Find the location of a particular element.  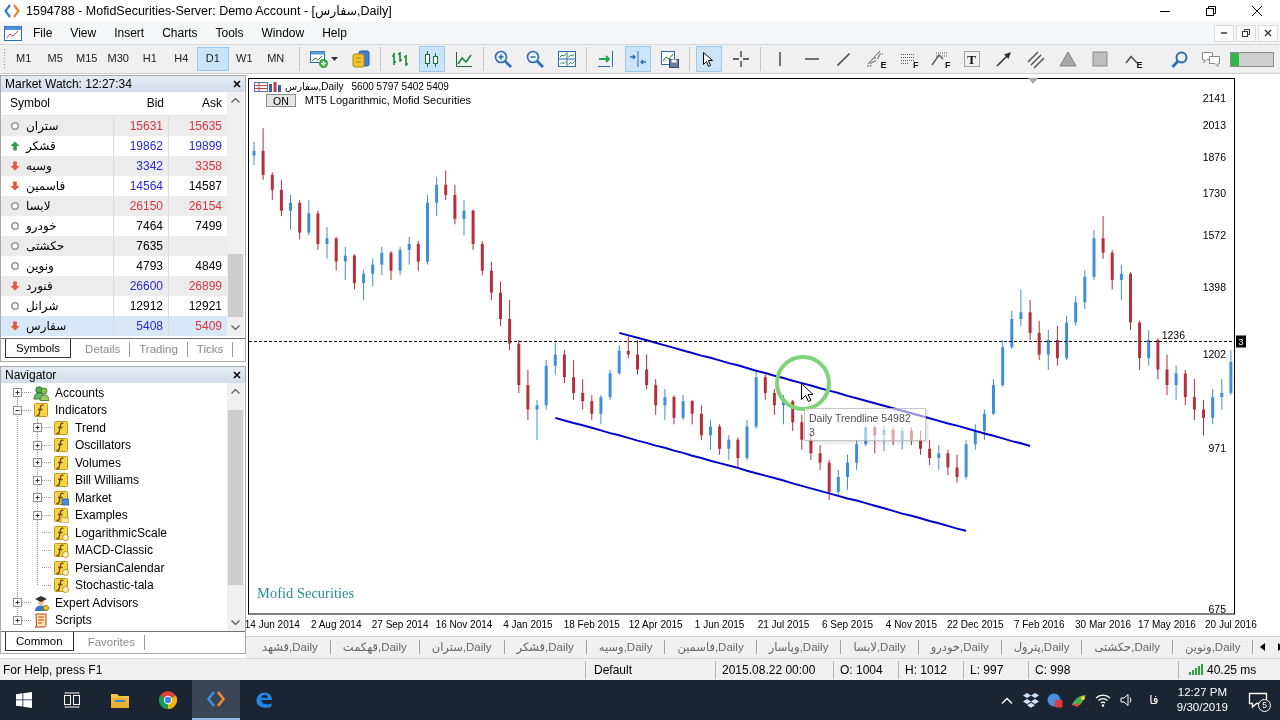

column-header: Symbol is located at coordinates (57, 103).